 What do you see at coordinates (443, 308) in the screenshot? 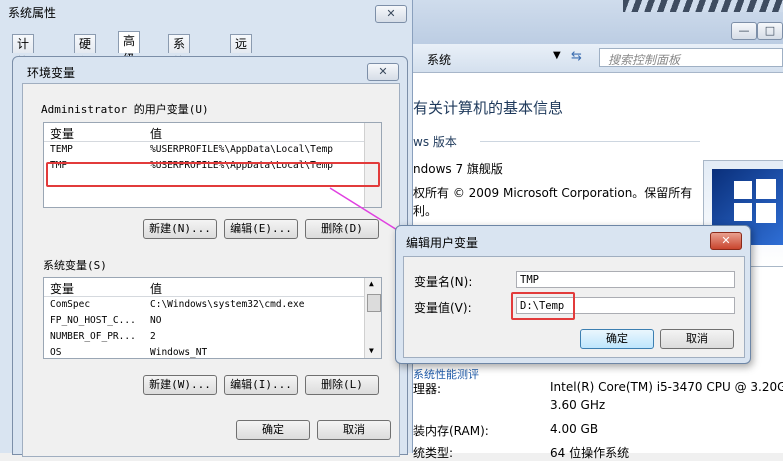
I see `variable-value-label: 变量值(V):` at bounding box center [443, 308].